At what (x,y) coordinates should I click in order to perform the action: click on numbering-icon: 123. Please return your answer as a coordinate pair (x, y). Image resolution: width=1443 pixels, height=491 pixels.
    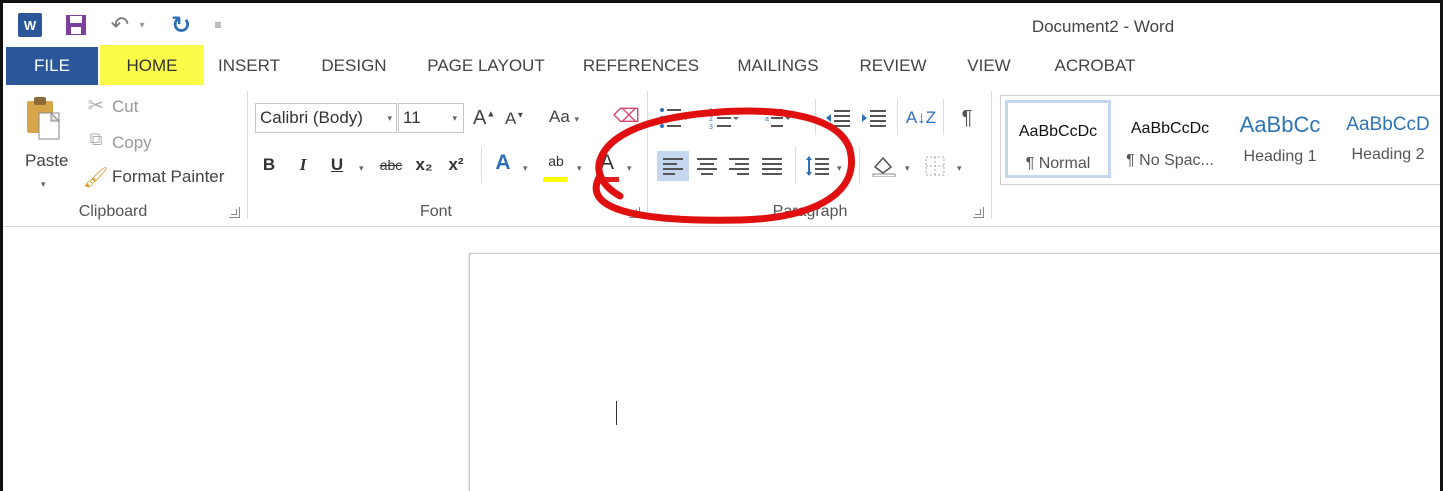
    Looking at the image, I should click on (724, 118).